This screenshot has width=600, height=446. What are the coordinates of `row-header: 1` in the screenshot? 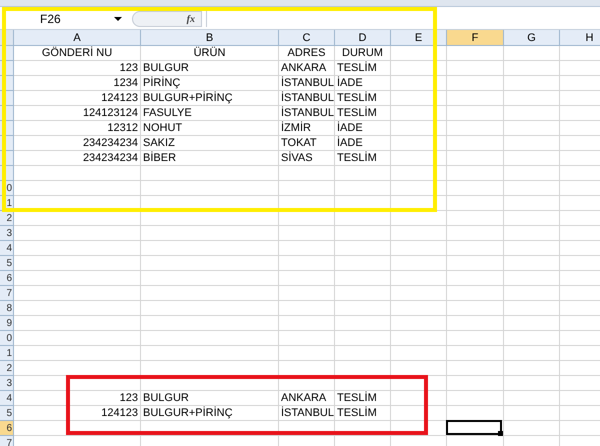 It's located at (7, 353).